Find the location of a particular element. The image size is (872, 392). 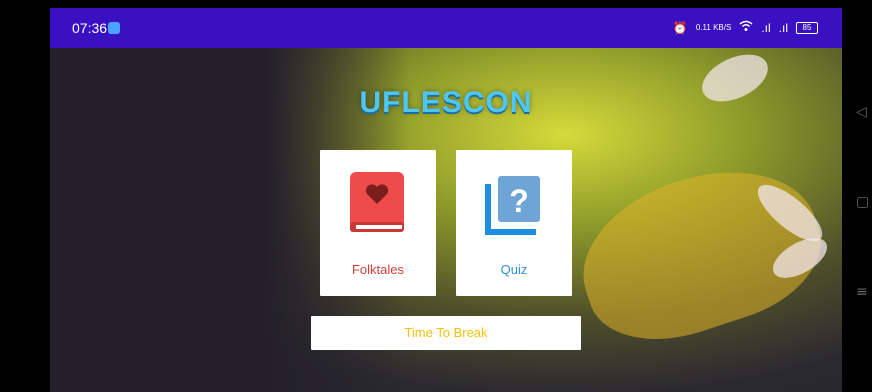

battery-icon: 85 is located at coordinates (807, 27).